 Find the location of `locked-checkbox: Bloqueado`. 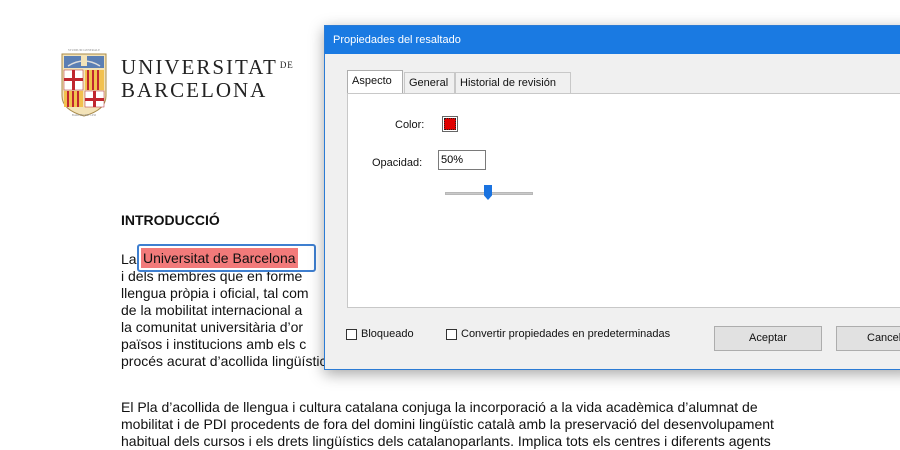

locked-checkbox: Bloqueado is located at coordinates (380, 334).